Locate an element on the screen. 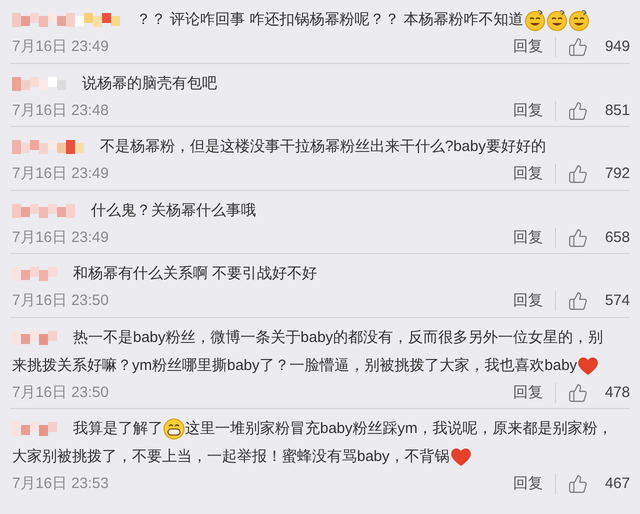 Image resolution: width=640 pixels, height=514 pixels. comment-text: 和杨幂有什么关系啊 不要引战好不好 is located at coordinates (195, 274).